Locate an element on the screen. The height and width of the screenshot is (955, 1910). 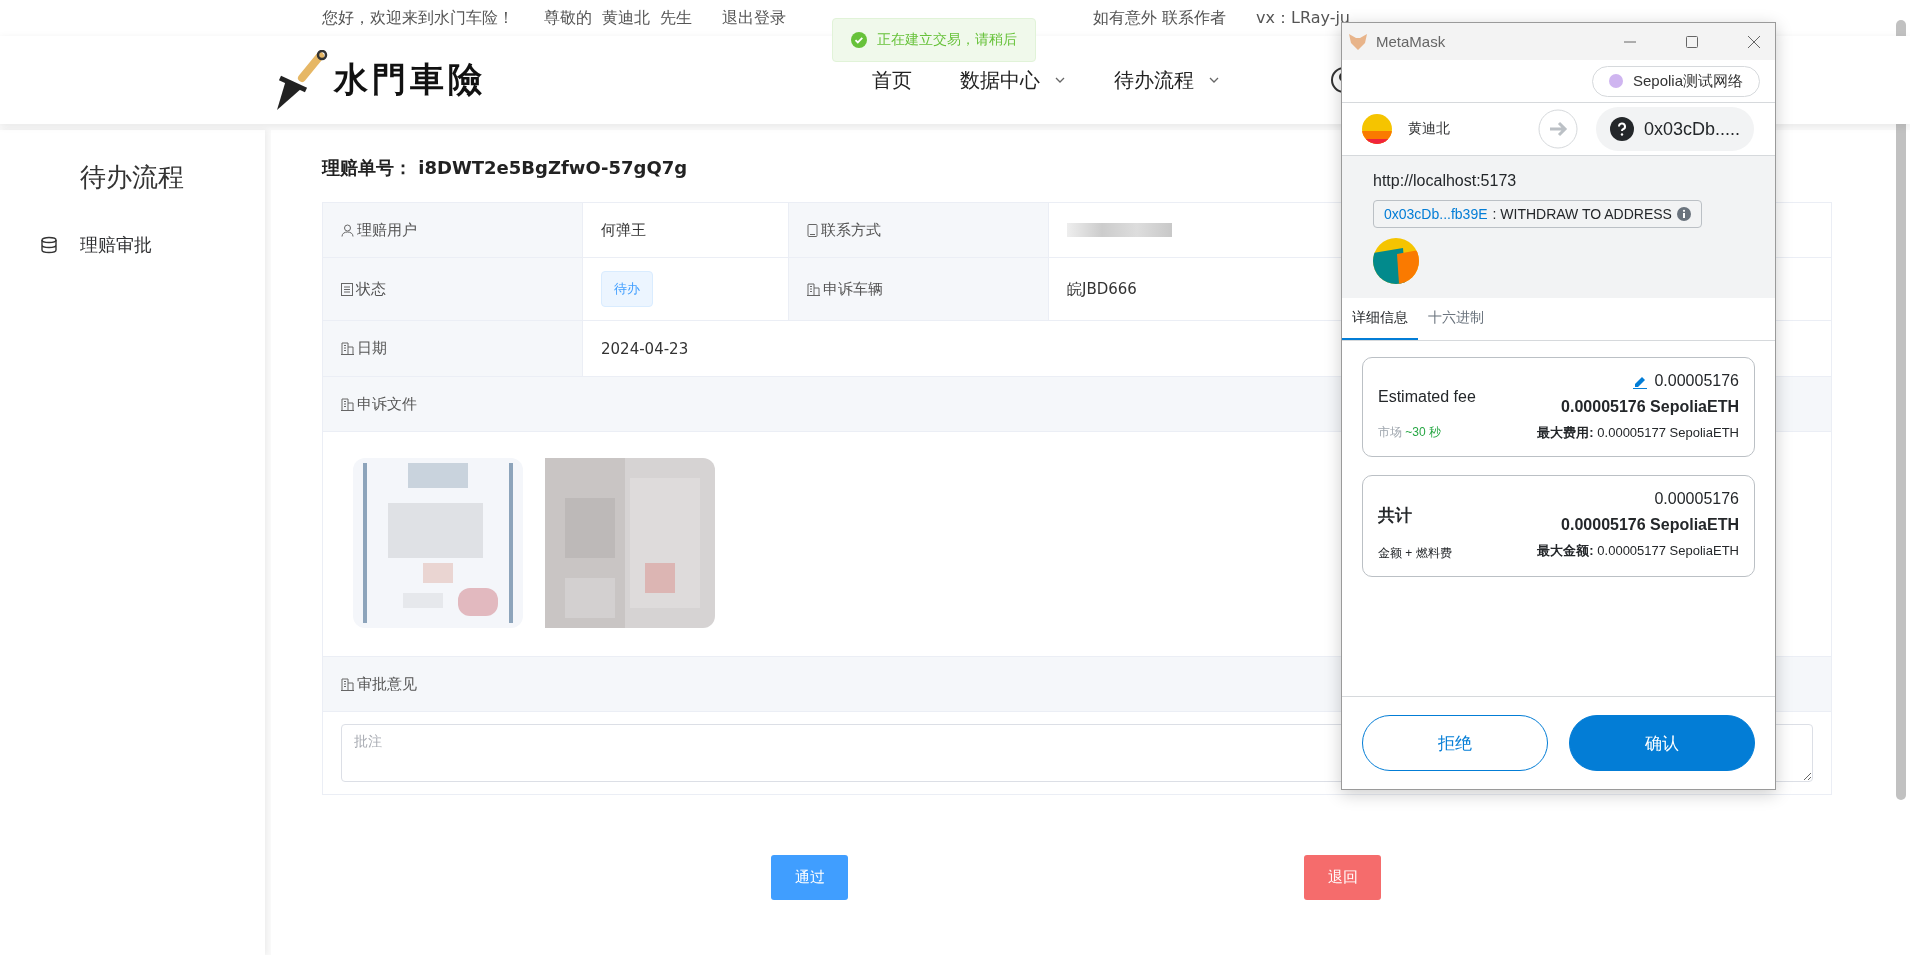
contract-link: 0x03cDb...fb39E is located at coordinates (1436, 214).